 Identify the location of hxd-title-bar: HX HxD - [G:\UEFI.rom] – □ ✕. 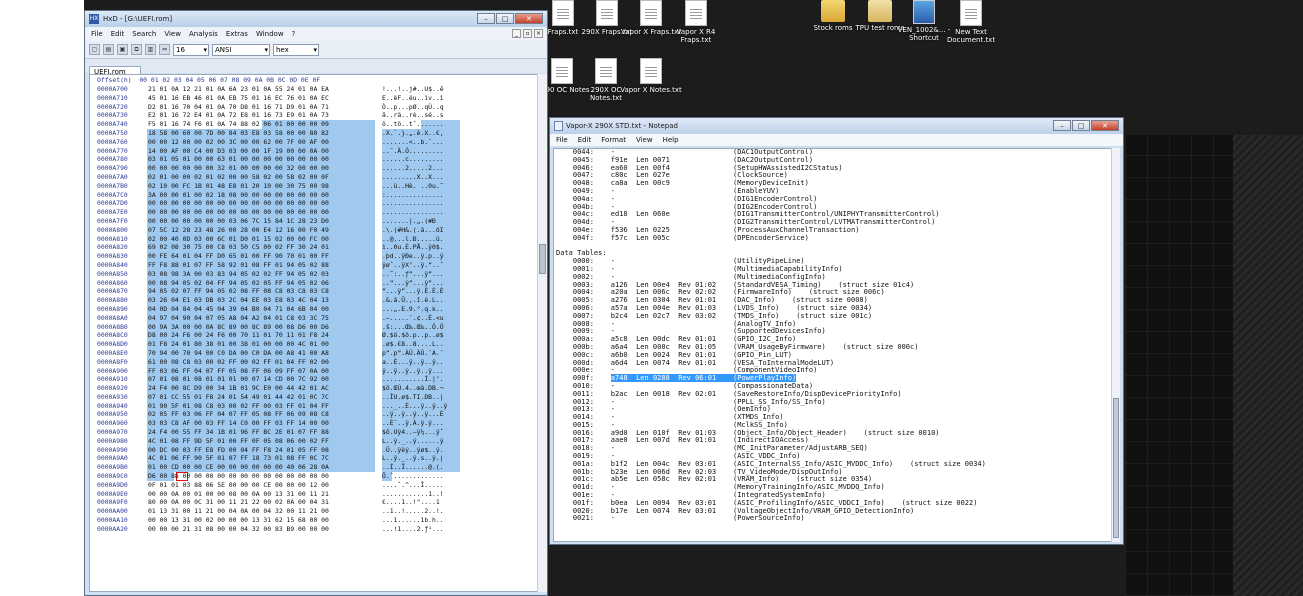
(316, 19).